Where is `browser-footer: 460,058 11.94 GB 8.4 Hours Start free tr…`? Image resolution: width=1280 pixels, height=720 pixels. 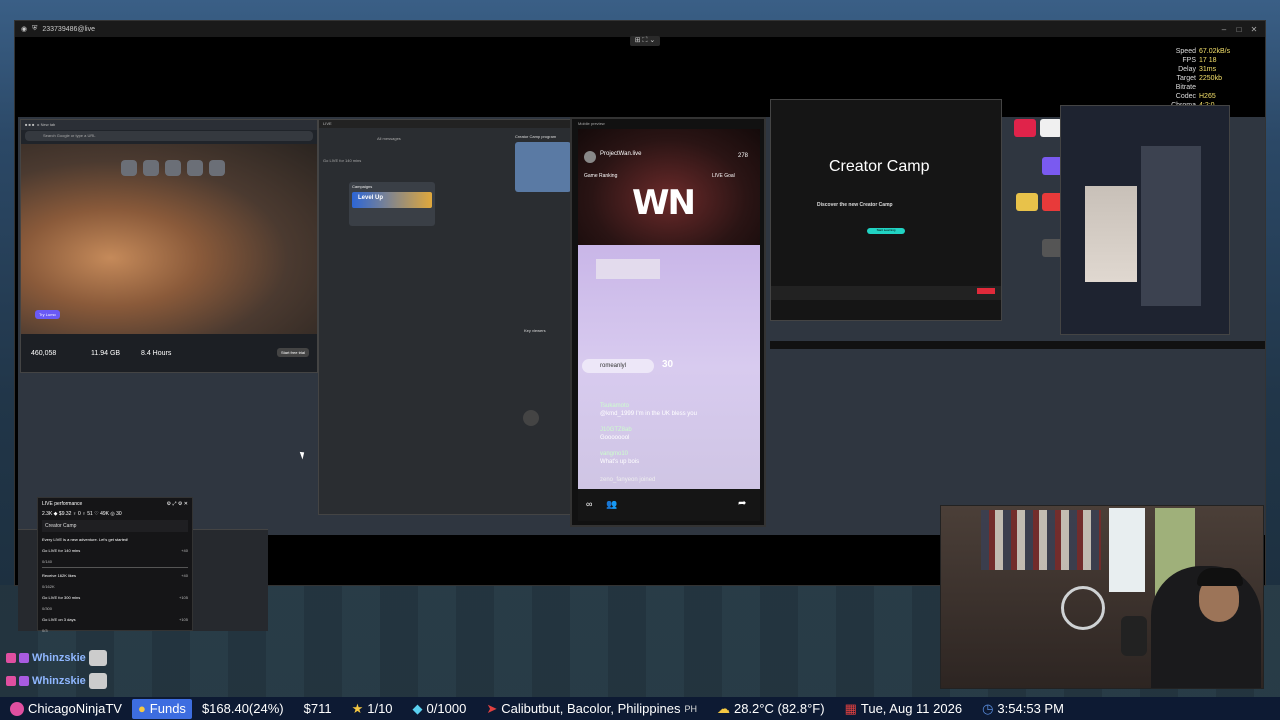
browser-footer: 460,058 11.94 GB 8.4 Hours Start free tr… is located at coordinates (169, 353).